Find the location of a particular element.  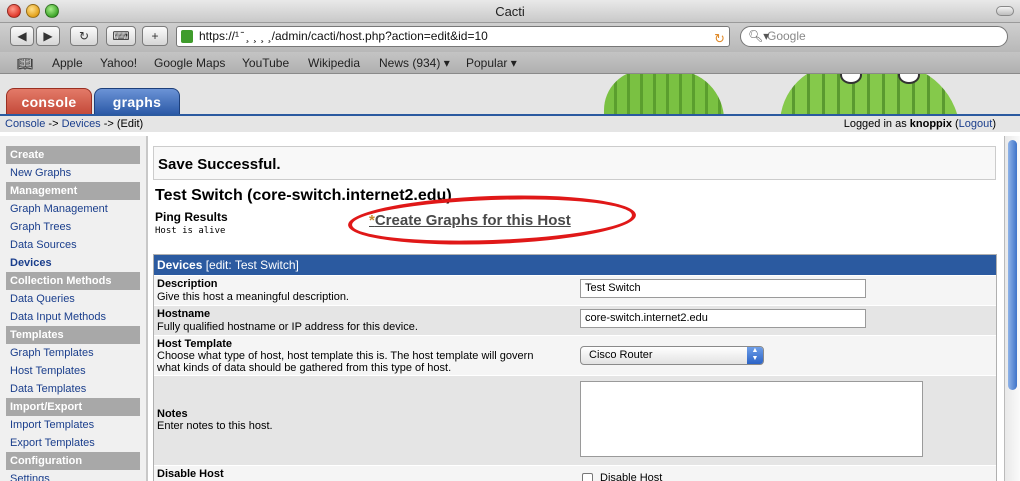

save-message-box: Save Successful. is located at coordinates (574, 163).